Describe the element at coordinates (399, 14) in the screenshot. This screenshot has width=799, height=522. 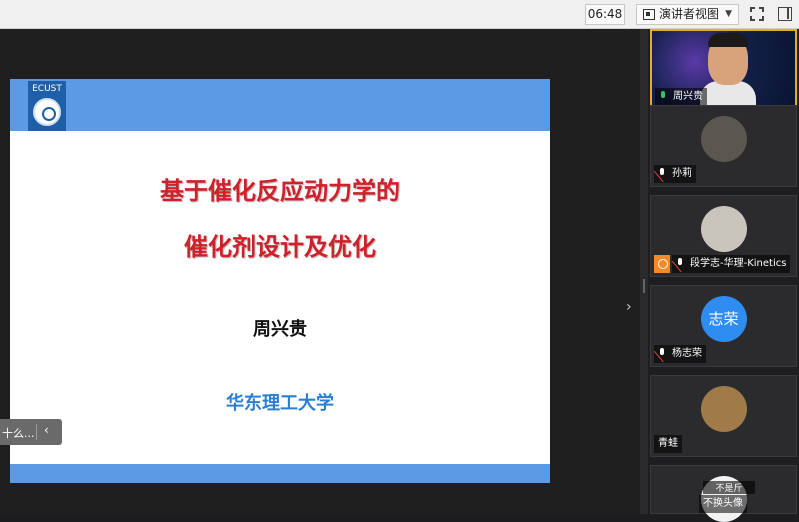
I see `top-toolbar: 06:48 演讲者视图 ▼` at that location.